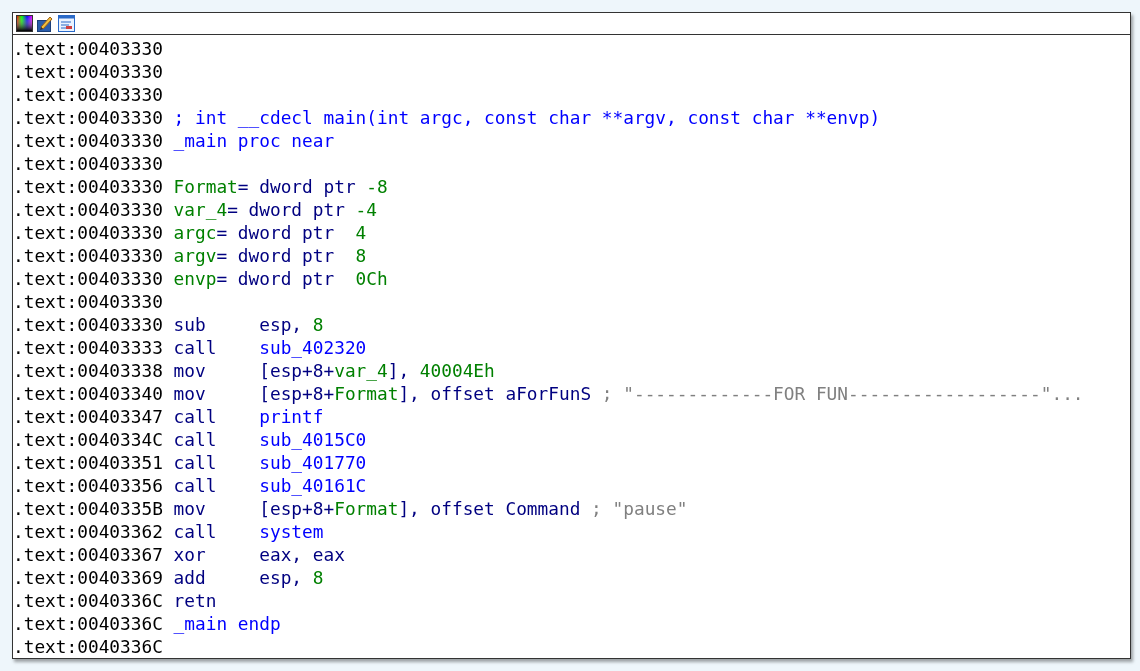 The width and height of the screenshot is (1140, 671). What do you see at coordinates (88, 439) in the screenshot?
I see `line-address: .text:0040334C` at bounding box center [88, 439].